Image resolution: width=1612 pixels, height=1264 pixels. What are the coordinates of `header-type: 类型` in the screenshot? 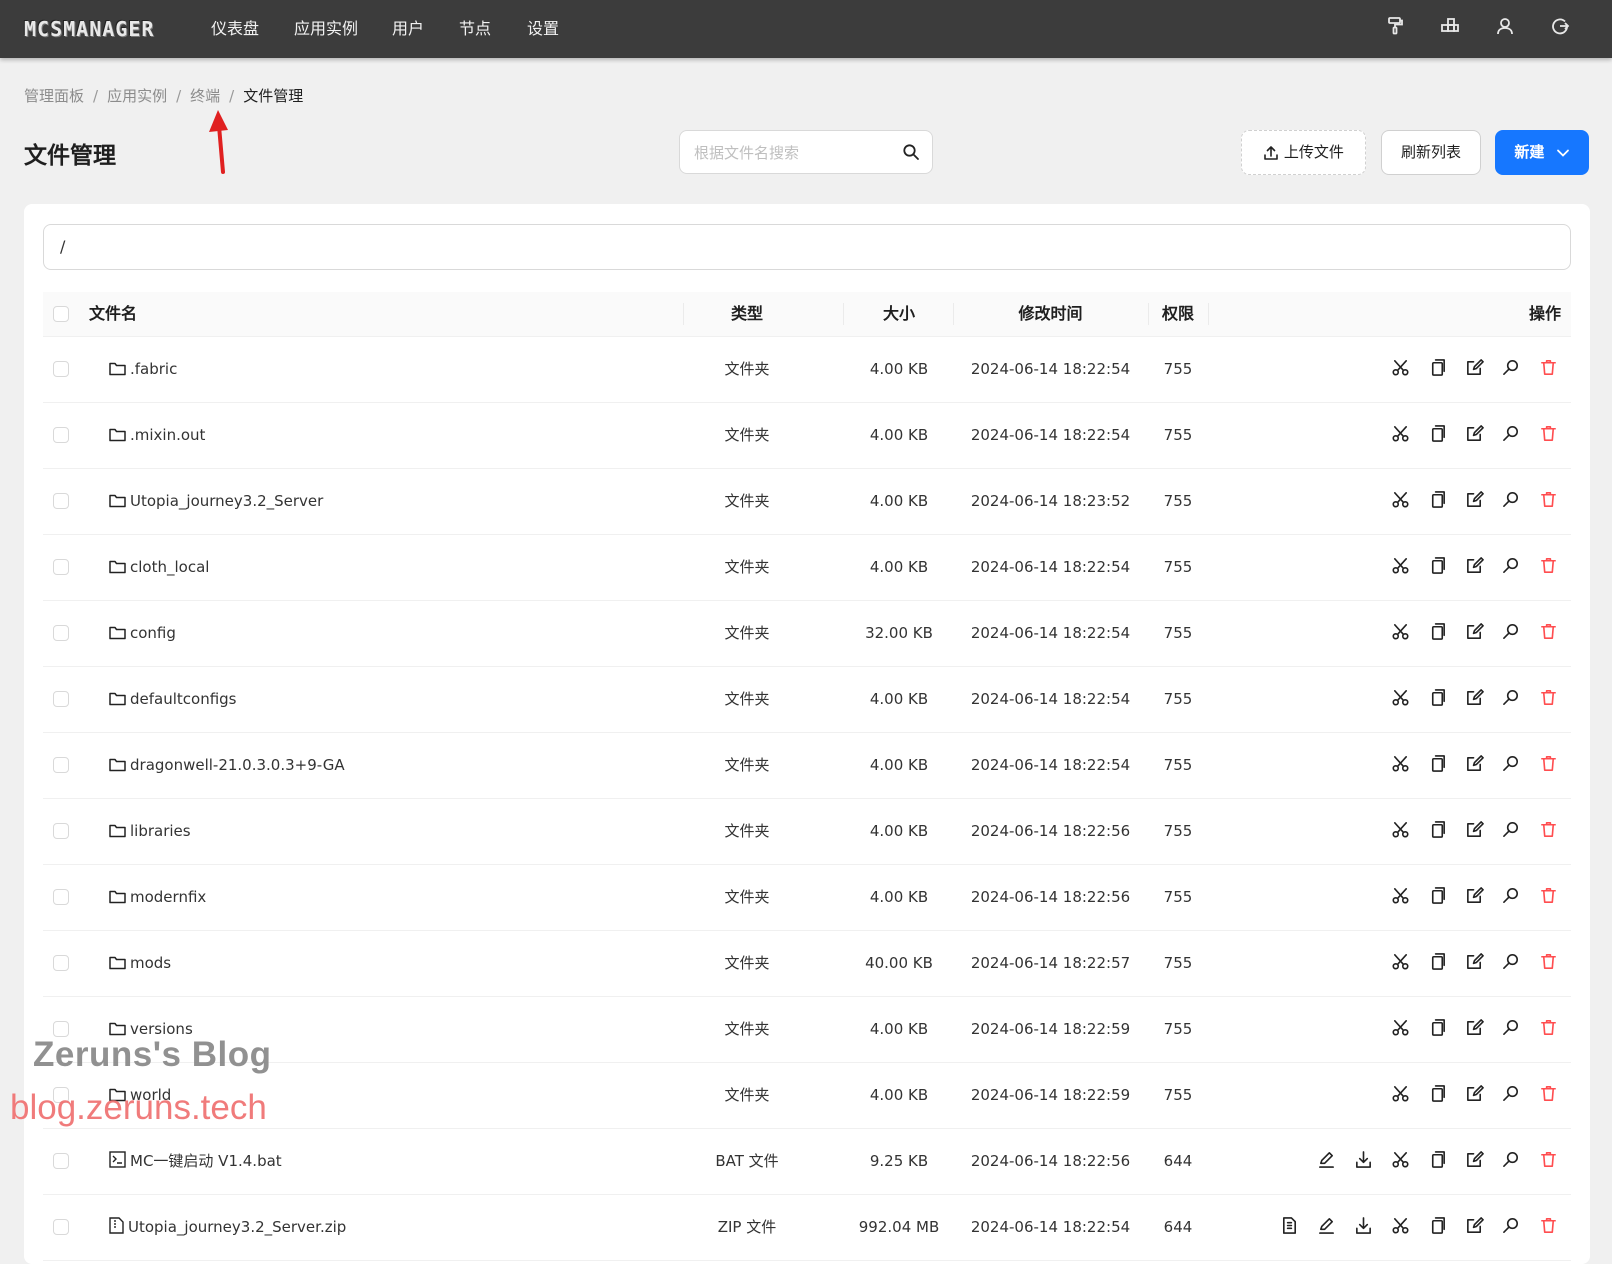 It's located at (747, 314).